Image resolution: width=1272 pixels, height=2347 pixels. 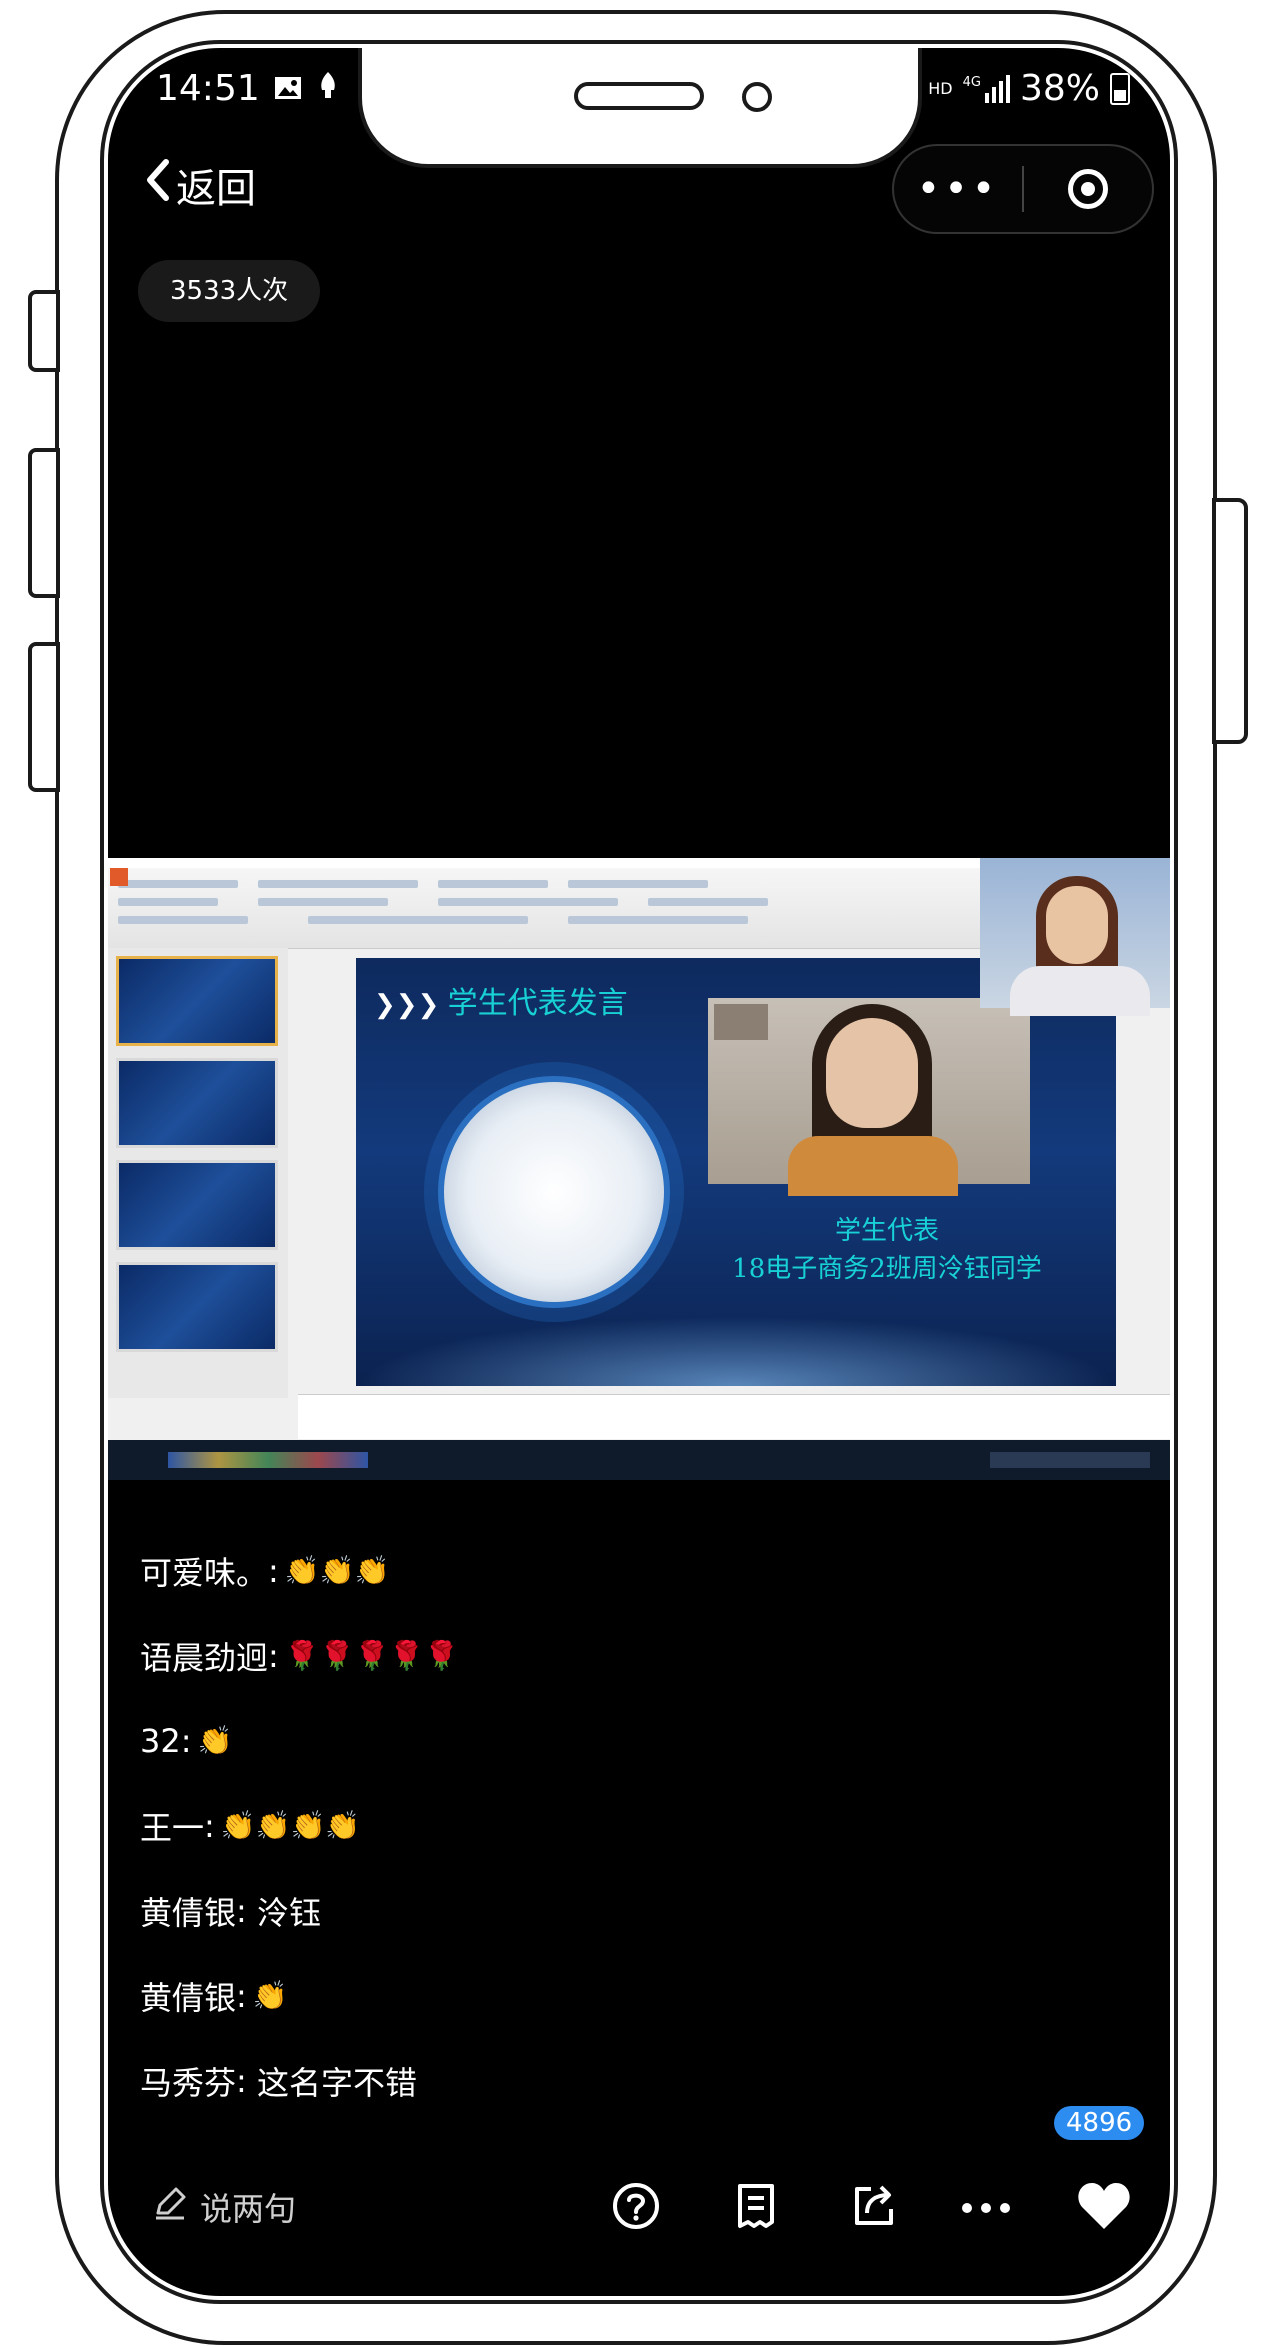 I want to click on side-button-power, so click(x=1230, y=621).